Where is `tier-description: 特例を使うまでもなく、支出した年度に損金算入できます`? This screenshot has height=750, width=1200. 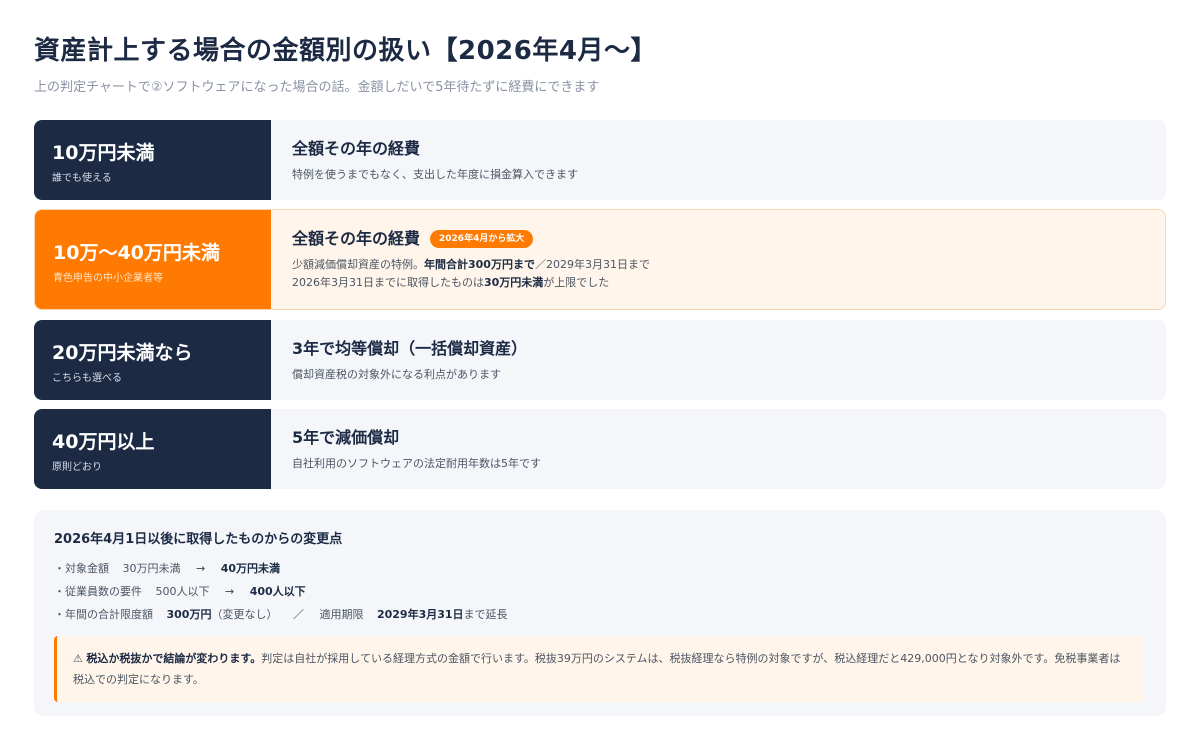 tier-description: 特例を使うまでもなく、支出した年度に損金算入できます is located at coordinates (435, 174).